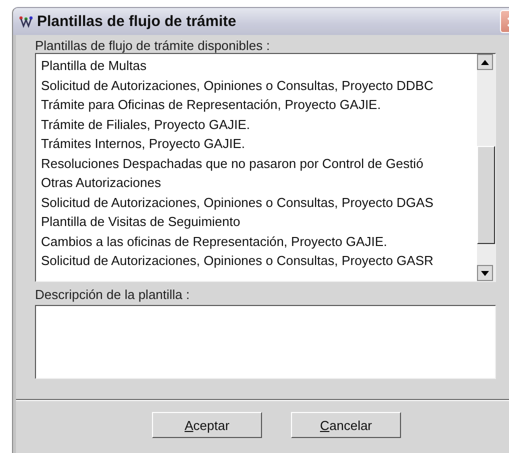 The width and height of the screenshot is (509, 453). What do you see at coordinates (259, 241) in the screenshot?
I see `list-item: Cambios a las oficinas de Representación, Proyecto GAJIE.` at bounding box center [259, 241].